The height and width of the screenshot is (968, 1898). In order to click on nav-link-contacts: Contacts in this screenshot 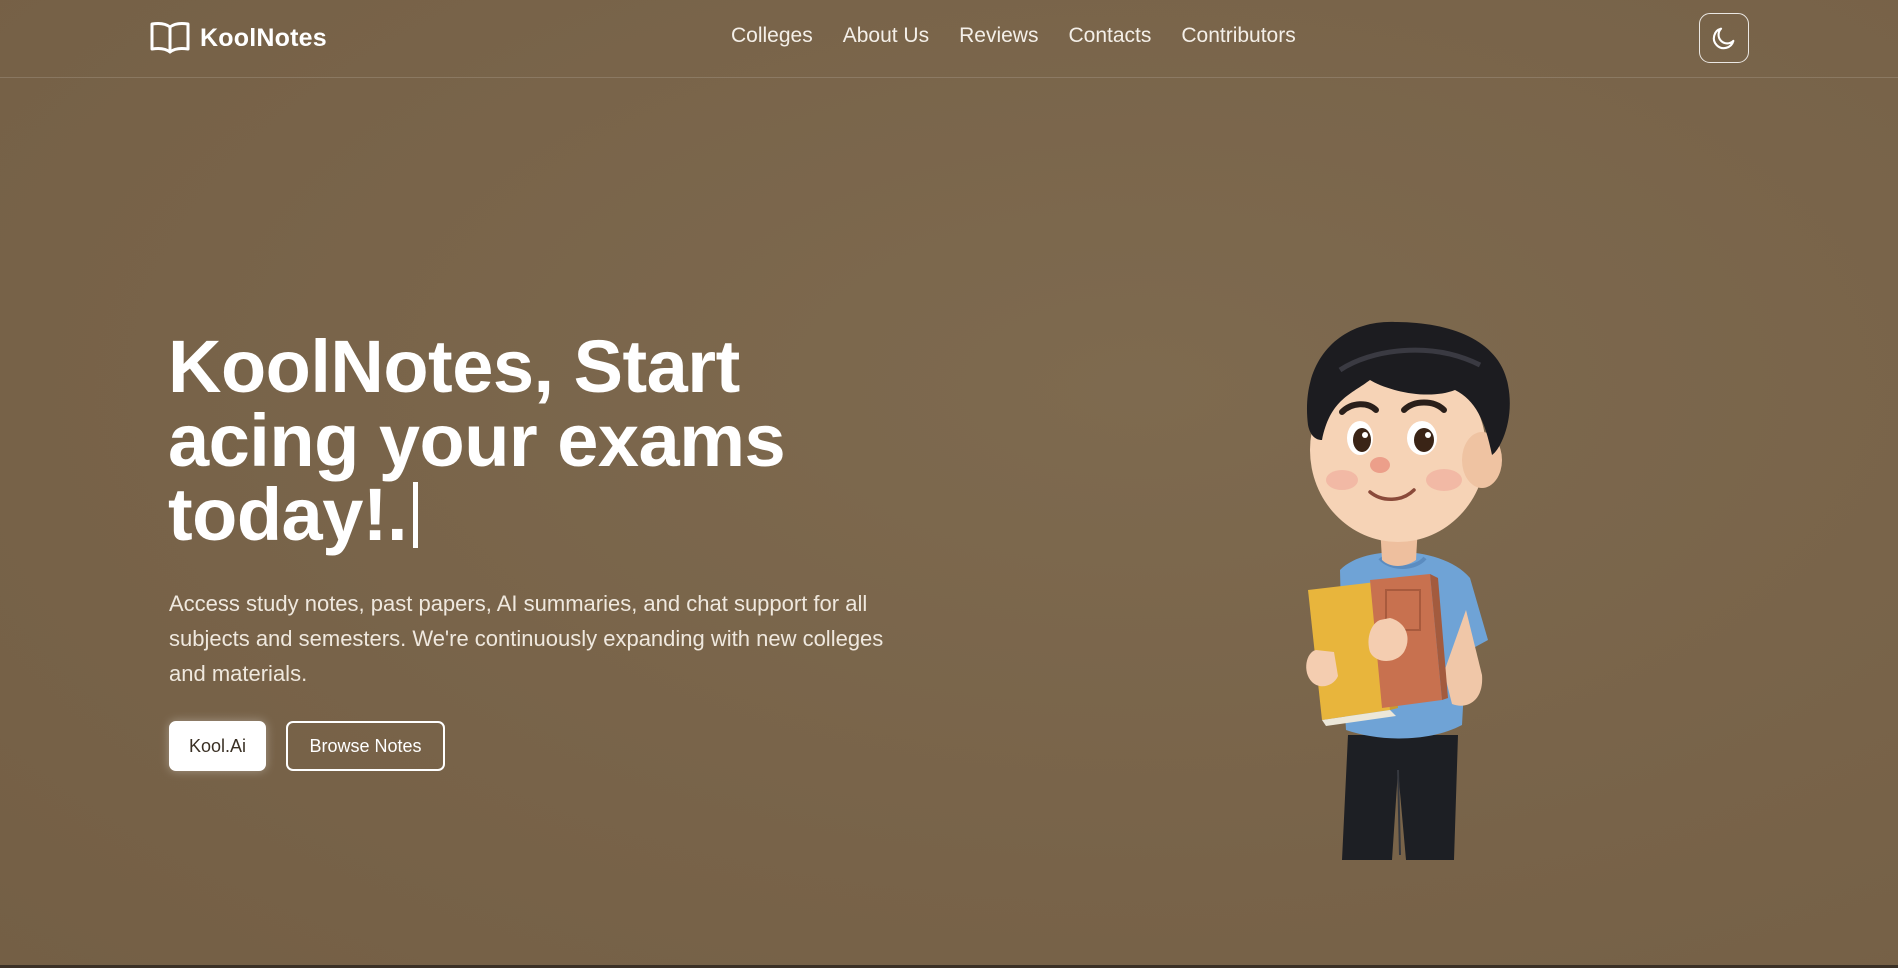, I will do `click(1109, 36)`.